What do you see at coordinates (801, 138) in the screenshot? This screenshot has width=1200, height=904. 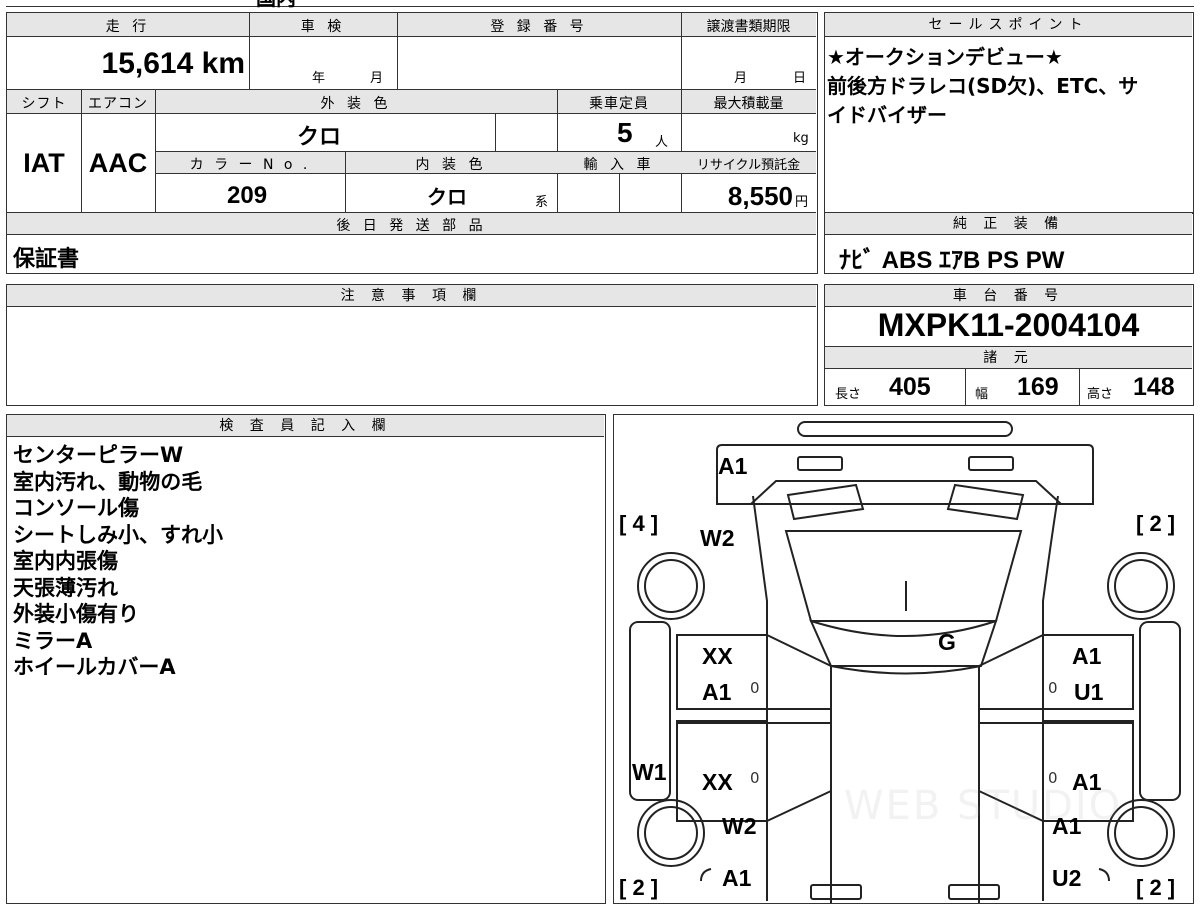 I see `max-load-unit: kg` at bounding box center [801, 138].